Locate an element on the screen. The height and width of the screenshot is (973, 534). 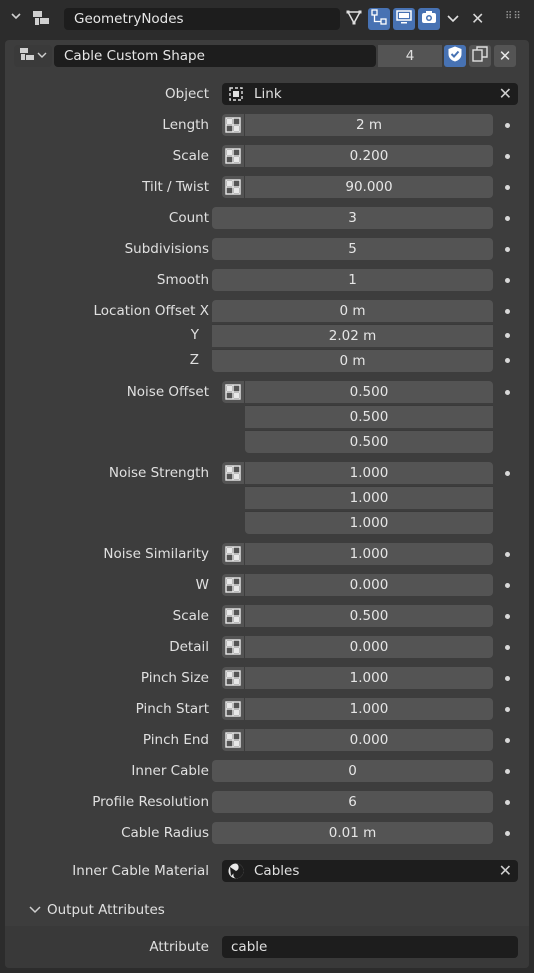
noise-offset-z-field: 0.500 is located at coordinates (369, 441).